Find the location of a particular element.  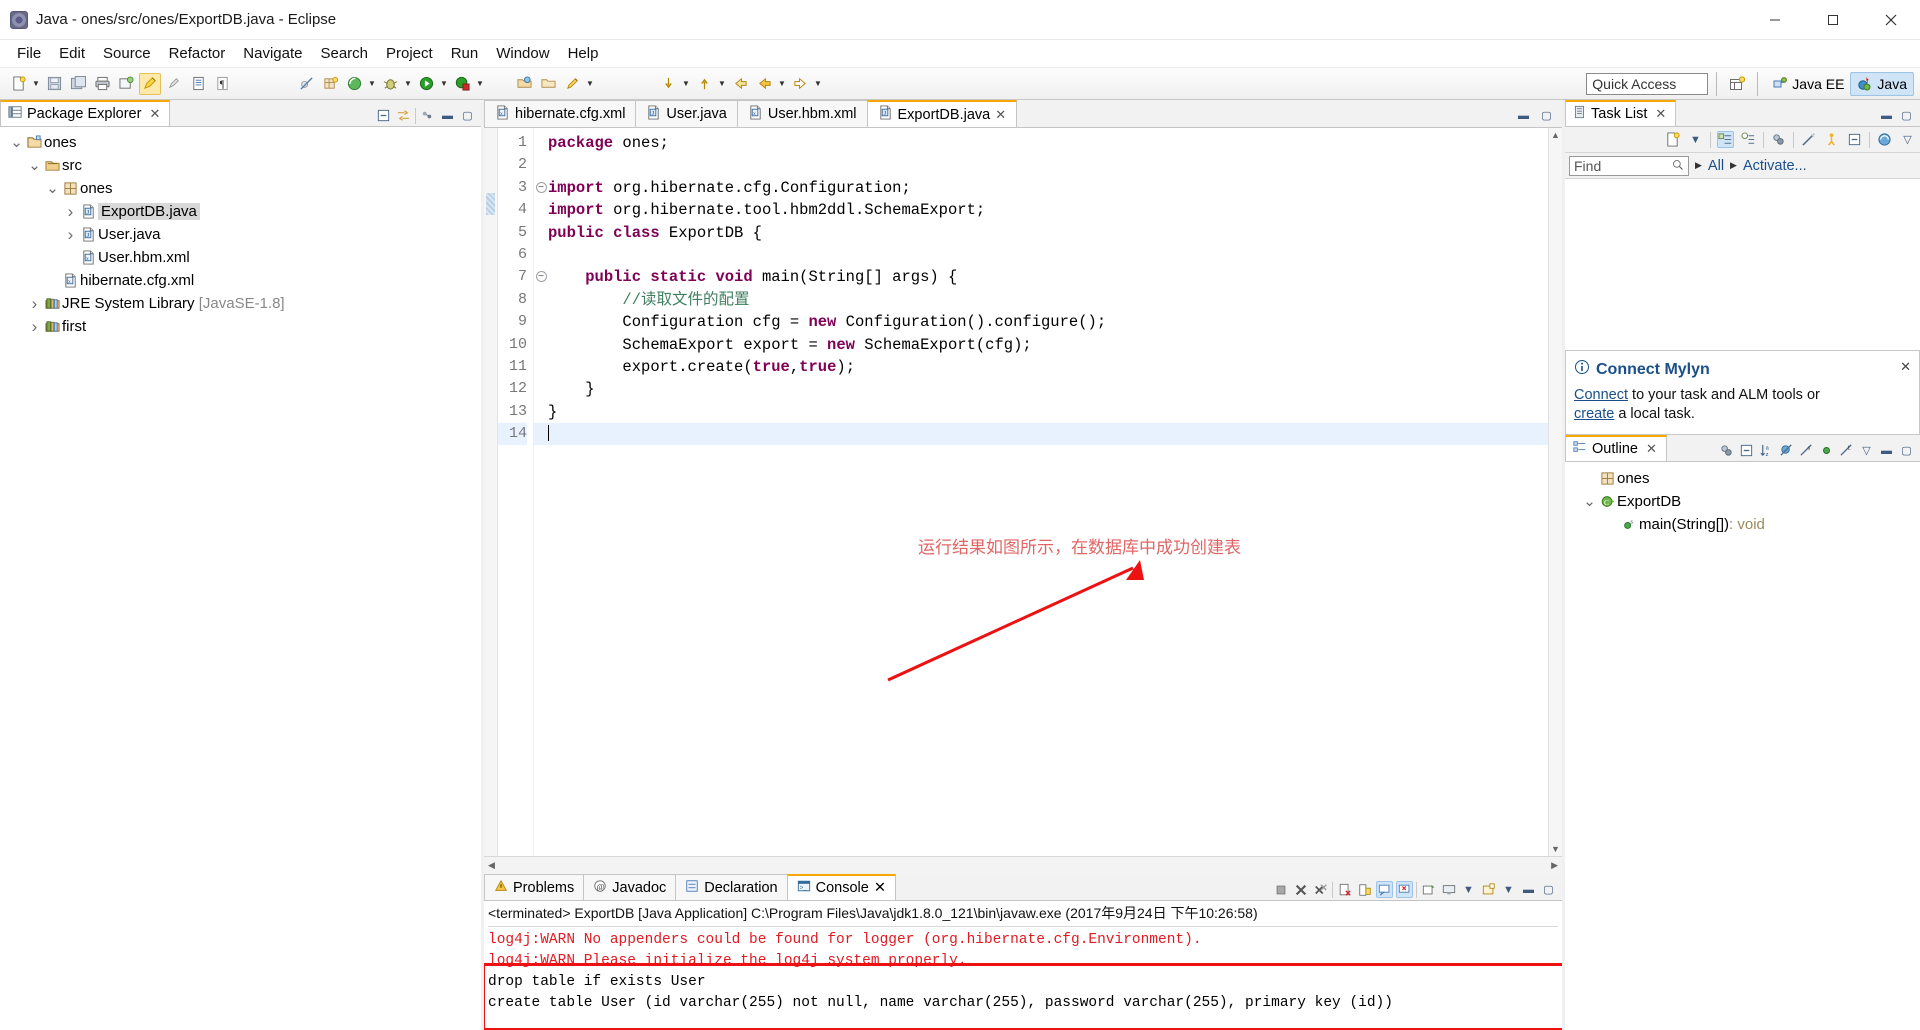

display-selected-console-icon is located at coordinates (1448, 889).